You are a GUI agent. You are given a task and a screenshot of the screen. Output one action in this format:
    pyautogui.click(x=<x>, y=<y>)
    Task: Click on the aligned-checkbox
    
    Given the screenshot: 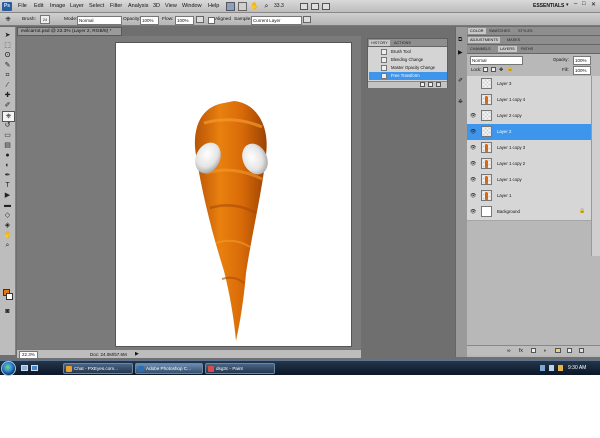 What is the action you would take?
    pyautogui.click(x=211, y=20)
    